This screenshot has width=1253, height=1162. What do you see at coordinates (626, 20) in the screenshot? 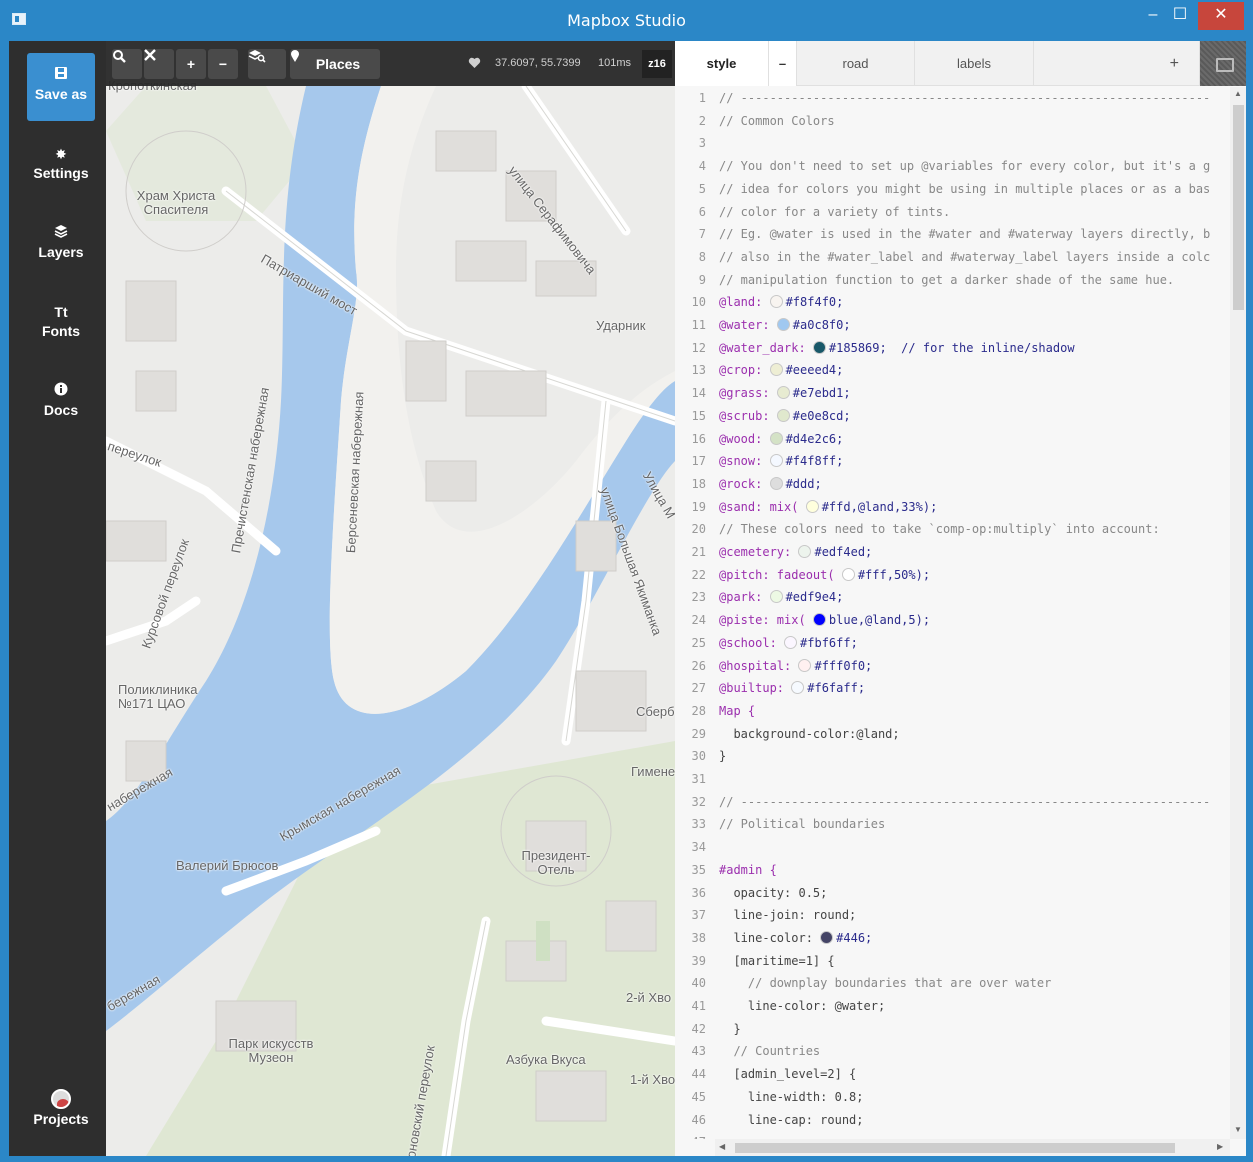
I see `title-bar: Mapbox Studio – ☐ ✕` at bounding box center [626, 20].